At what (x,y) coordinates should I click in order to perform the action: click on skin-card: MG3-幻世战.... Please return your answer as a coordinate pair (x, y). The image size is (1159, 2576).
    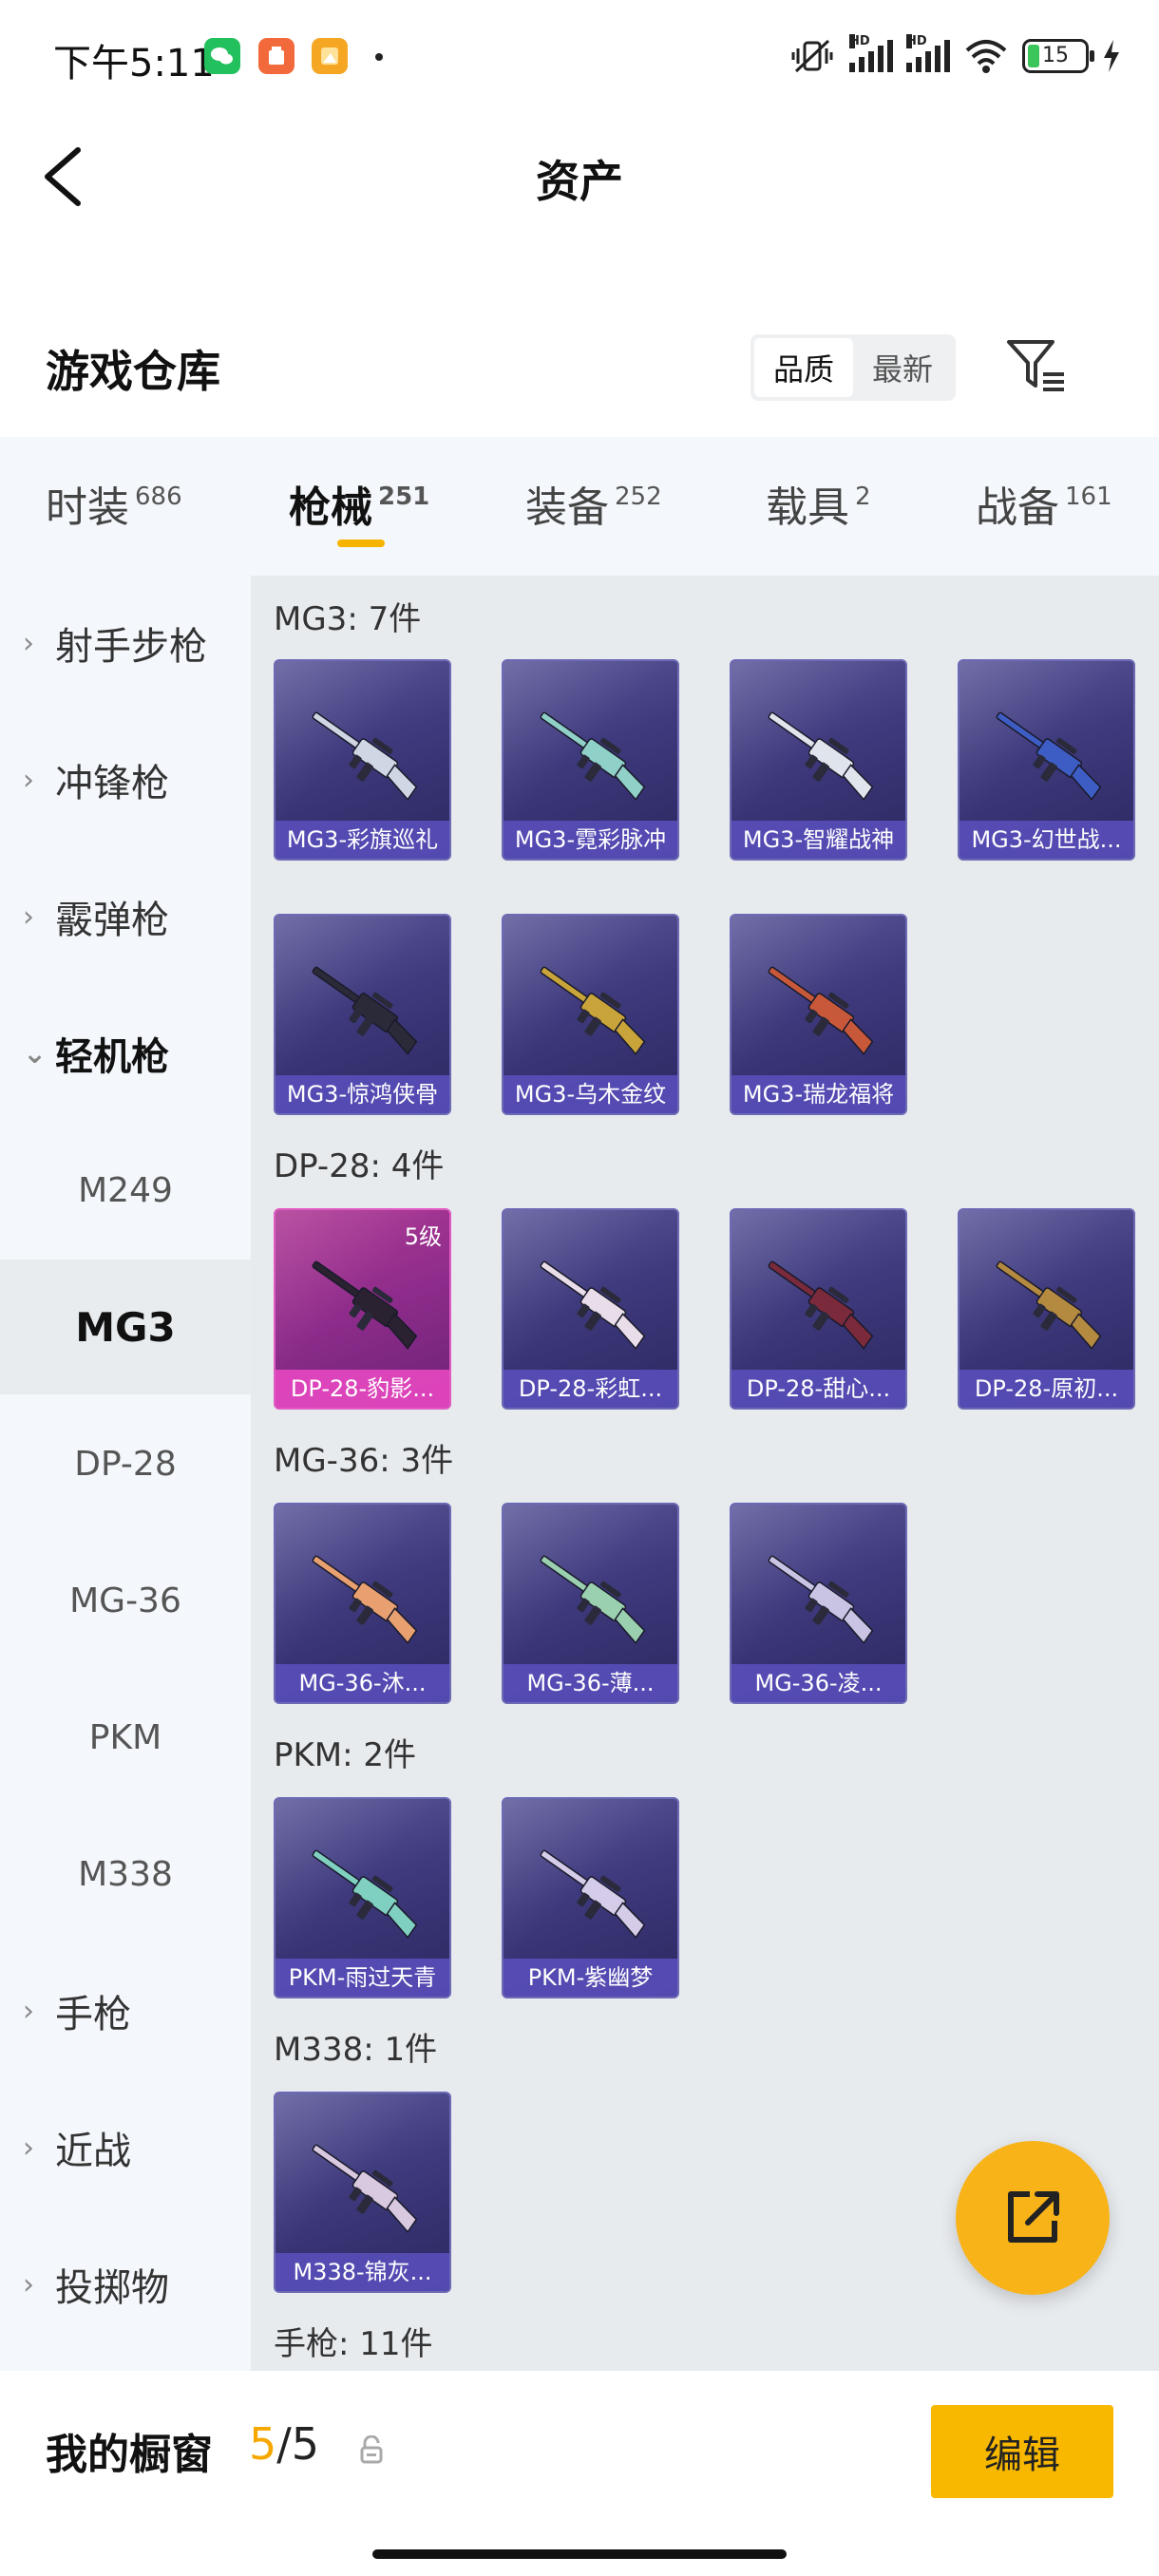
    Looking at the image, I should click on (1046, 760).